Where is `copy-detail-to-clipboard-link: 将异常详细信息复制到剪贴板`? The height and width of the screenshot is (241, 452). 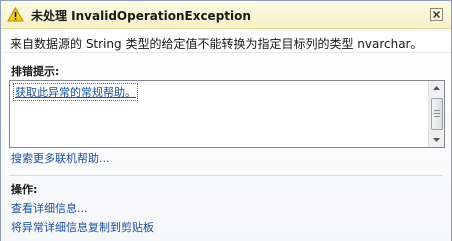
copy-detail-to-clipboard-link: 将异常详细信息复制到剪贴板 is located at coordinates (82, 227).